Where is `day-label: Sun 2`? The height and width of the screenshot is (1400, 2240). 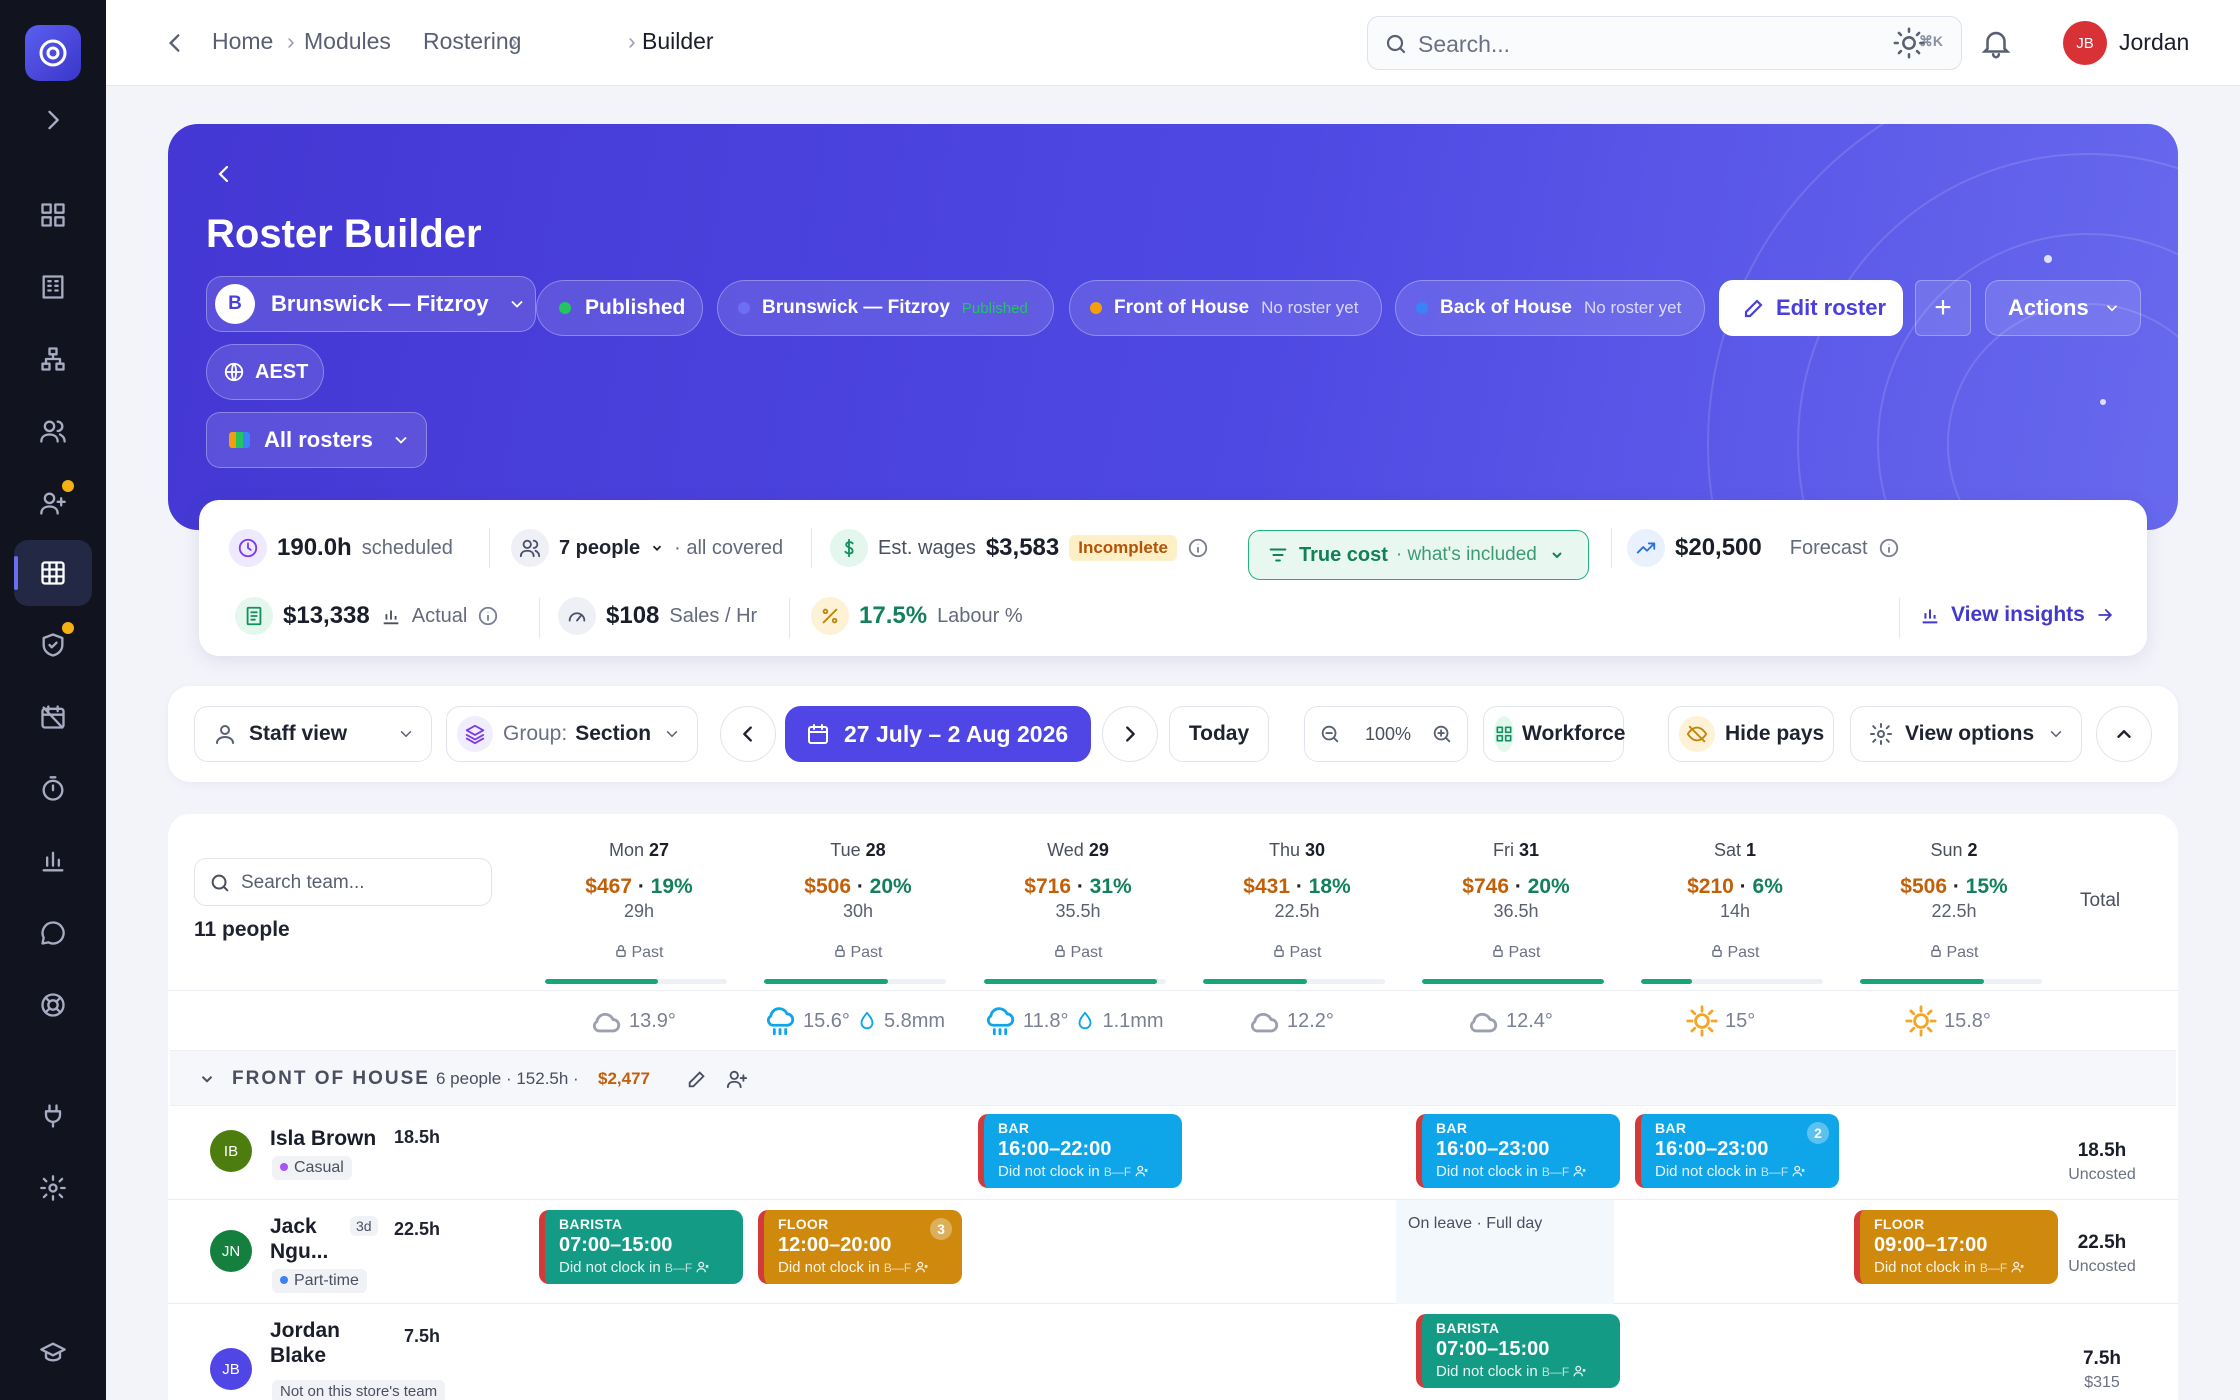
day-label: Sun 2 is located at coordinates (1954, 850).